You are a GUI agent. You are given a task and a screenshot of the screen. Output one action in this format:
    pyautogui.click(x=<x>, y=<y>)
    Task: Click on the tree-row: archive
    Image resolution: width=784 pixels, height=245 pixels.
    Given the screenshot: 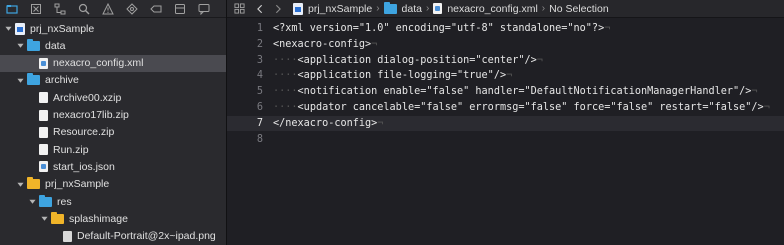 What is the action you would take?
    pyautogui.click(x=113, y=80)
    